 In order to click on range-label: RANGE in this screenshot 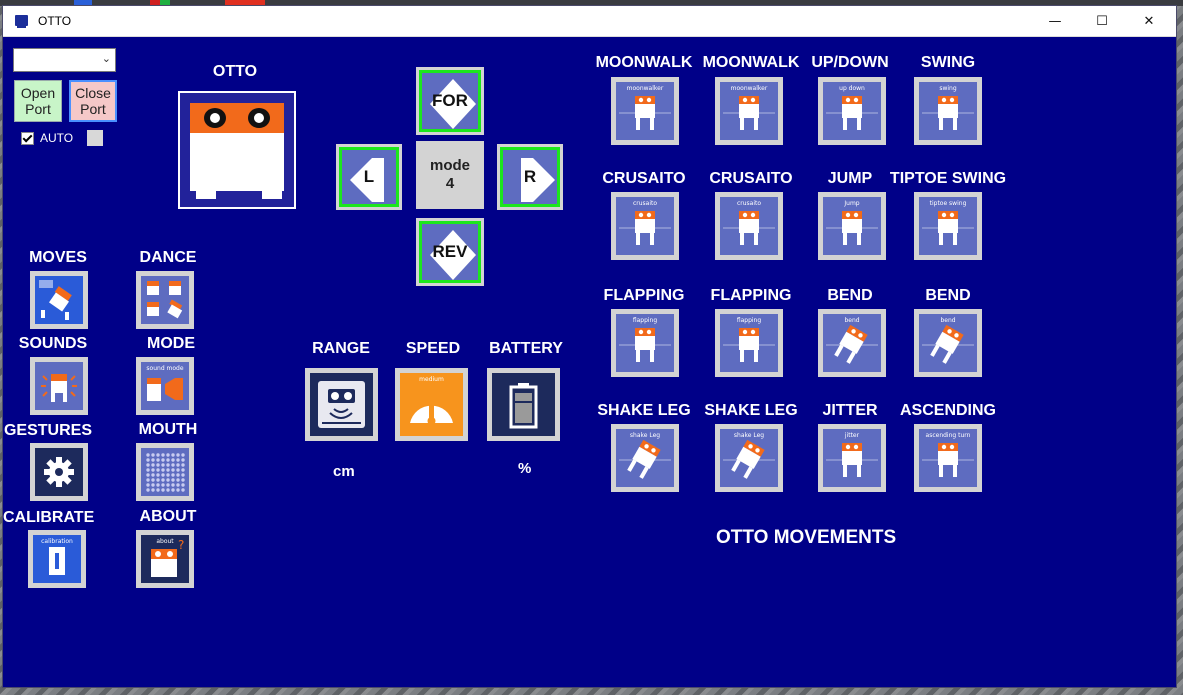, I will do `click(341, 348)`.